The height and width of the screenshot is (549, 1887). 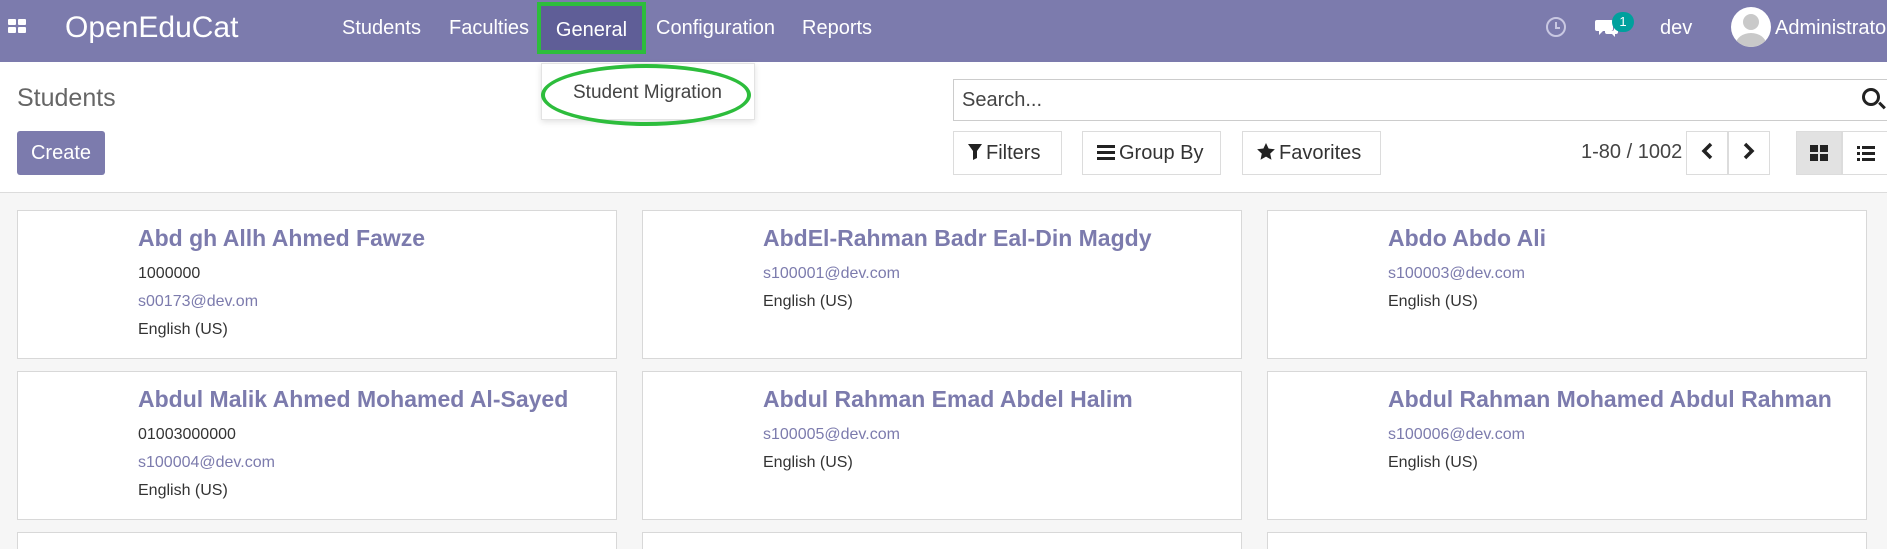 I want to click on menu-general-label: General, so click(x=591, y=30).